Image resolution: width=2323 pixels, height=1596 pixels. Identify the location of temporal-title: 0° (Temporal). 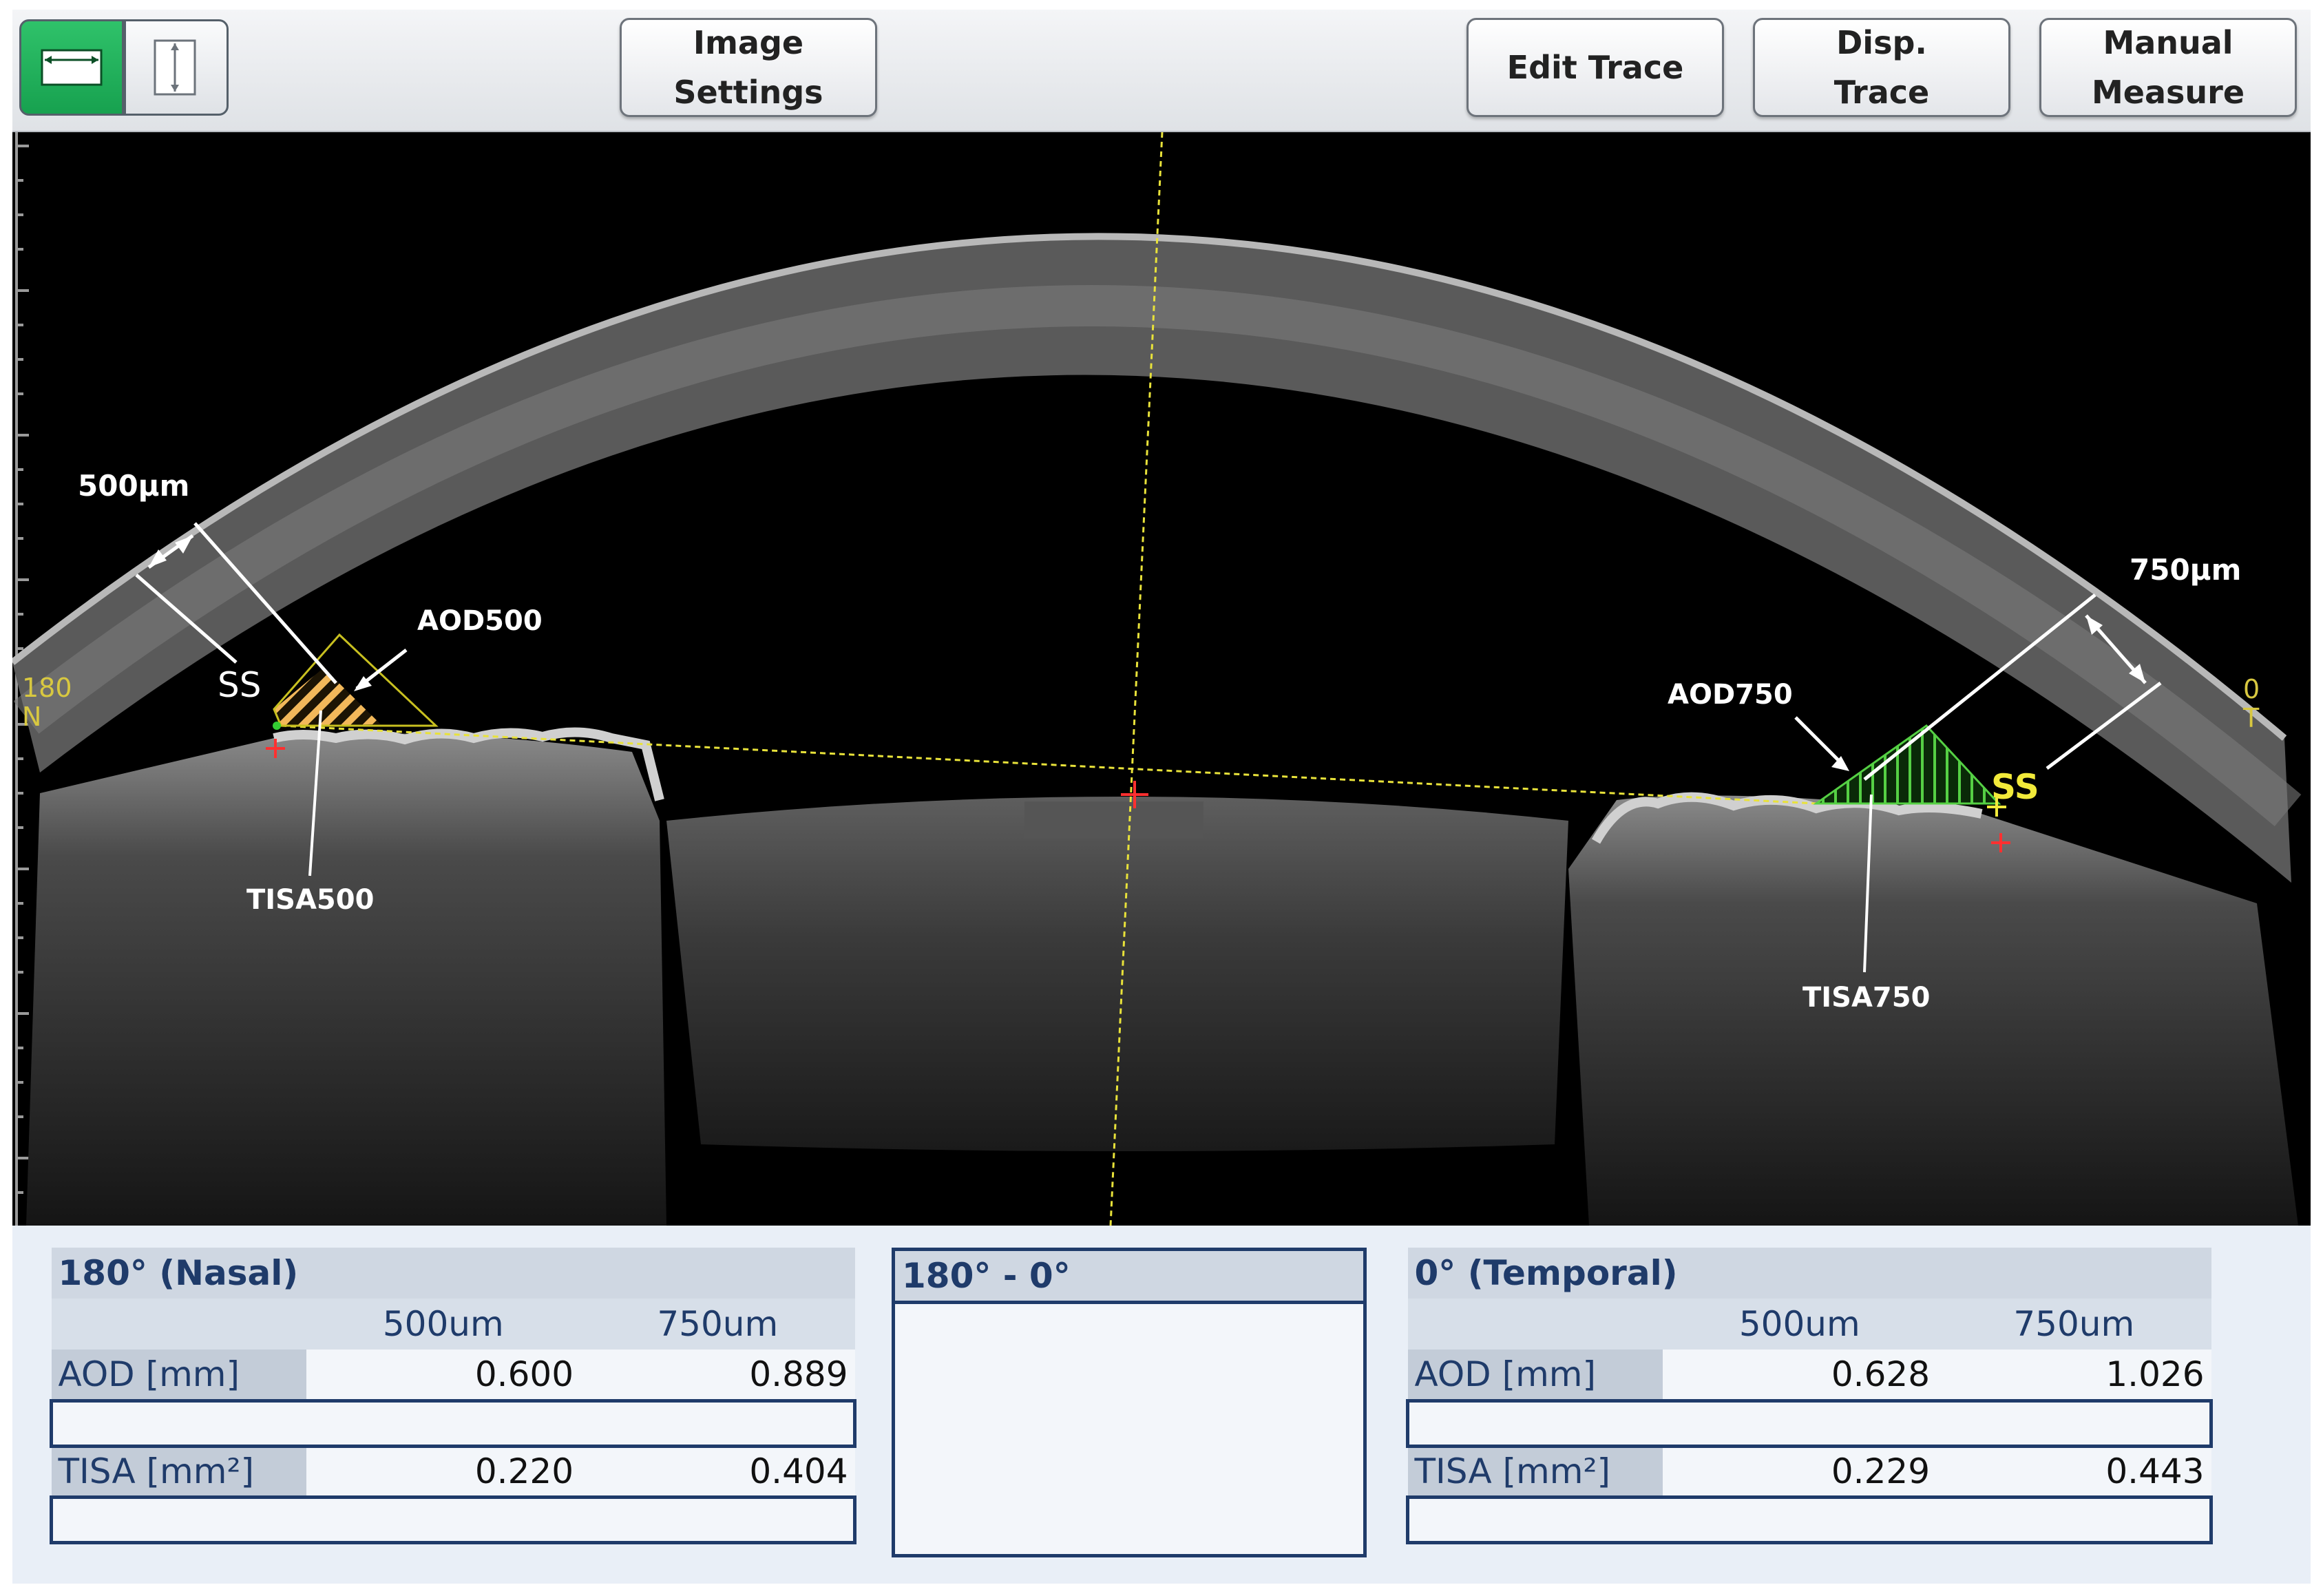
(1809, 1273).